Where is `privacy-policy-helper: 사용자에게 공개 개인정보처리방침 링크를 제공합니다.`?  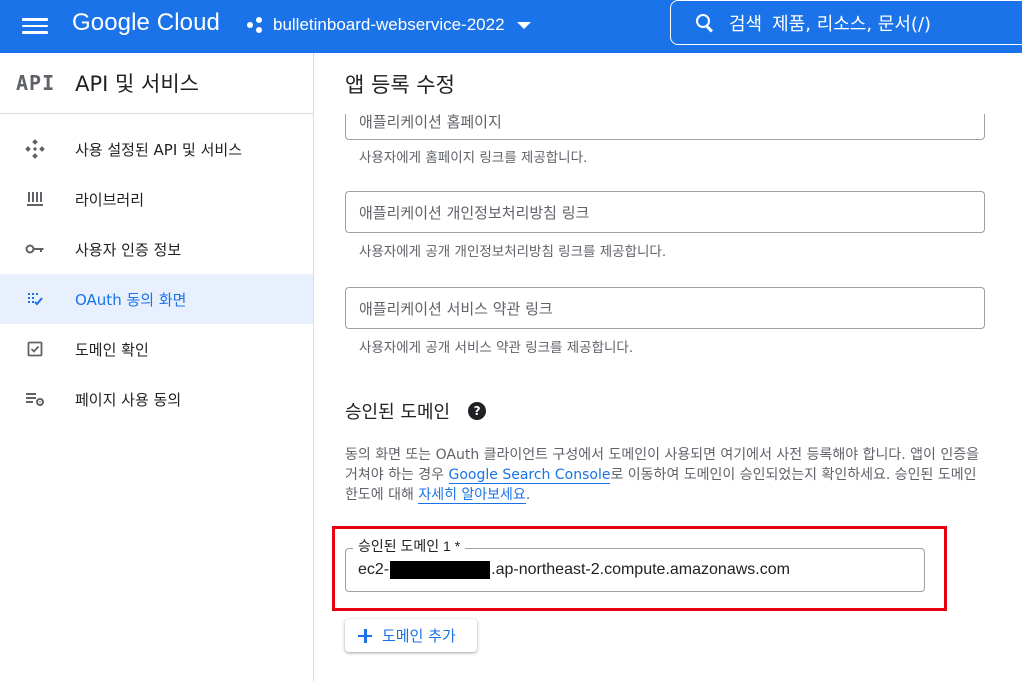 privacy-policy-helper: 사용자에게 공개 개인정보처리방침 링크를 제공합니다. is located at coordinates (513, 252).